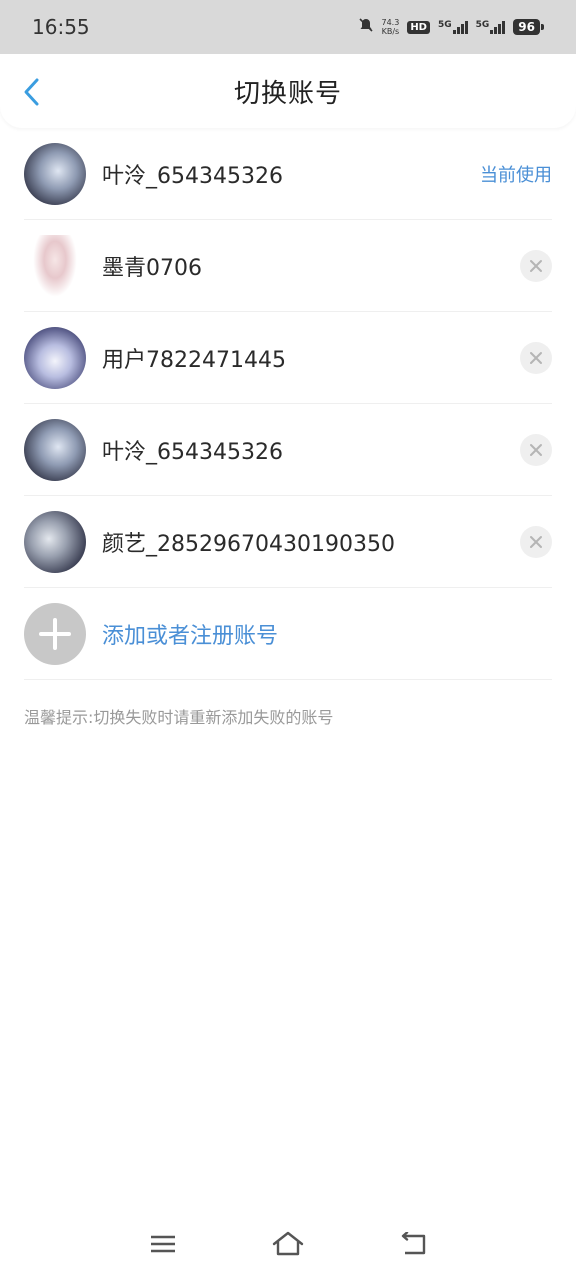 The height and width of the screenshot is (1280, 576). I want to click on back-nav-button, so click(413, 1244).